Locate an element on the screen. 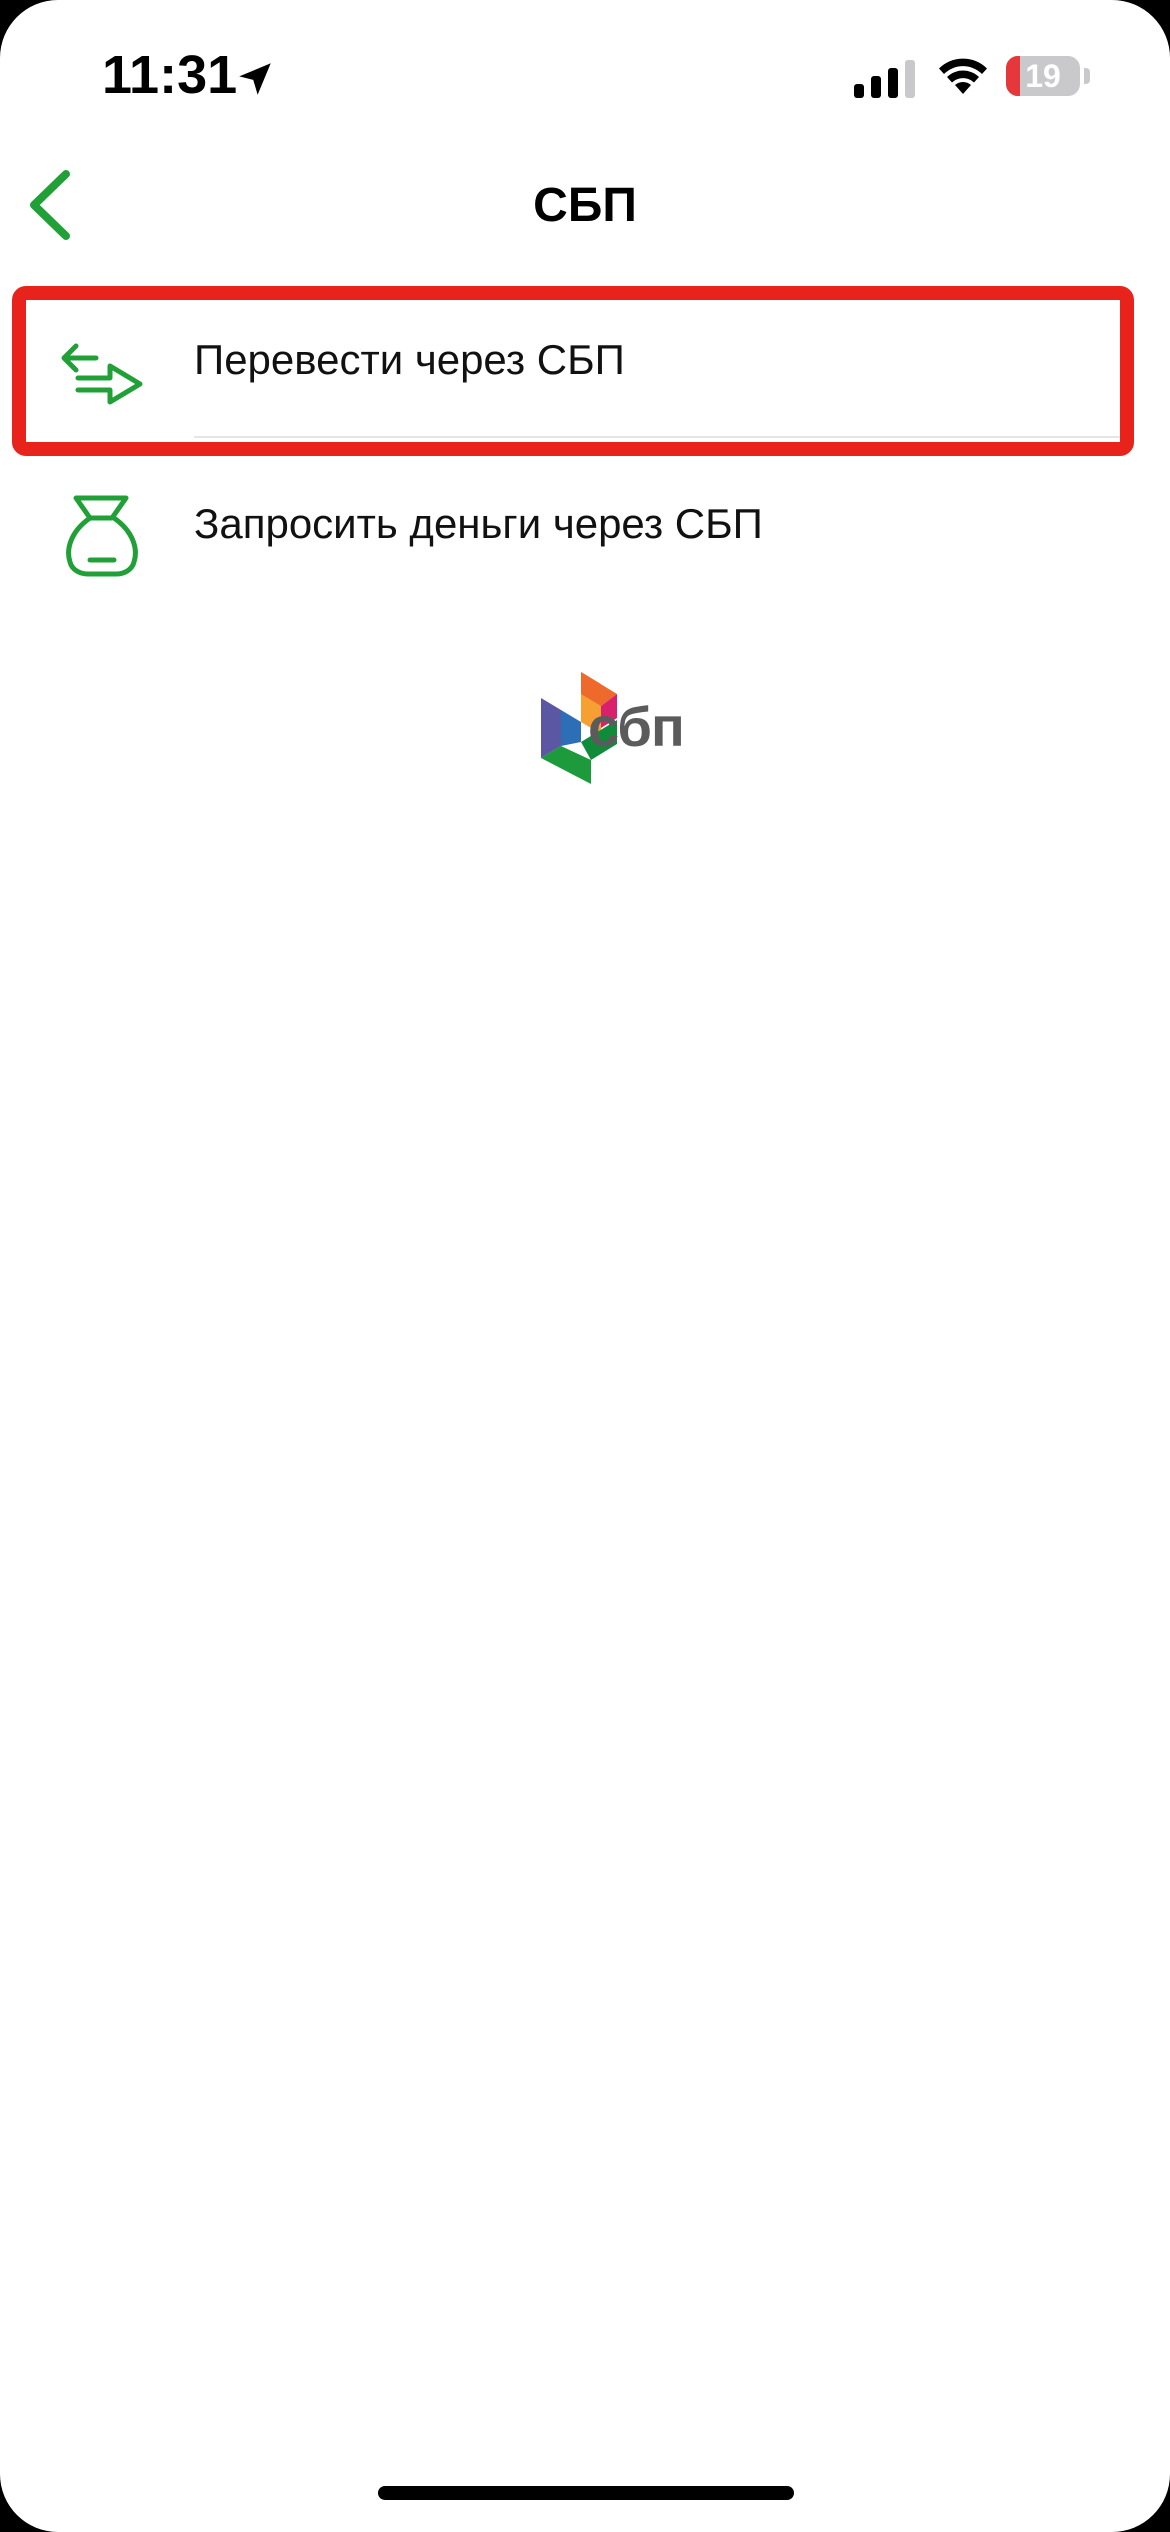  location-arrow-icon is located at coordinates (255, 79).